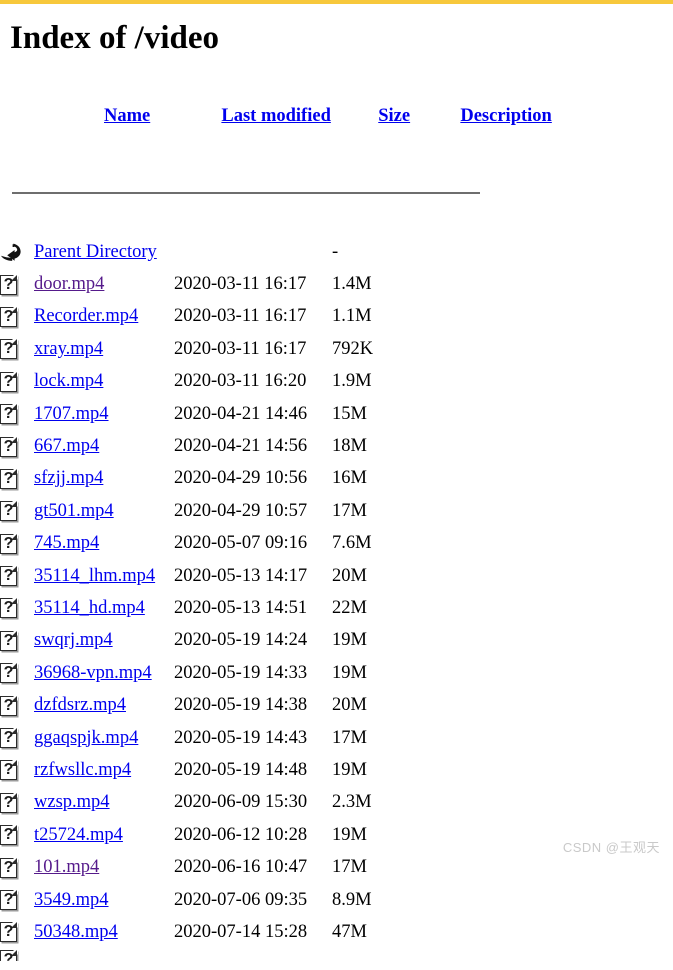  Describe the element at coordinates (69, 284) in the screenshot. I see `file-link: door.mp4` at that location.